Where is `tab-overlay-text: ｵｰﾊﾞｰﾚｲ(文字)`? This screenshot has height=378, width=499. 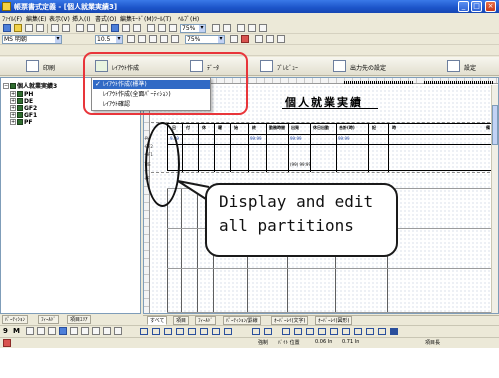 tab-overlay-text: ｵｰﾊﾞｰﾚｲ(文字) is located at coordinates (290, 320).